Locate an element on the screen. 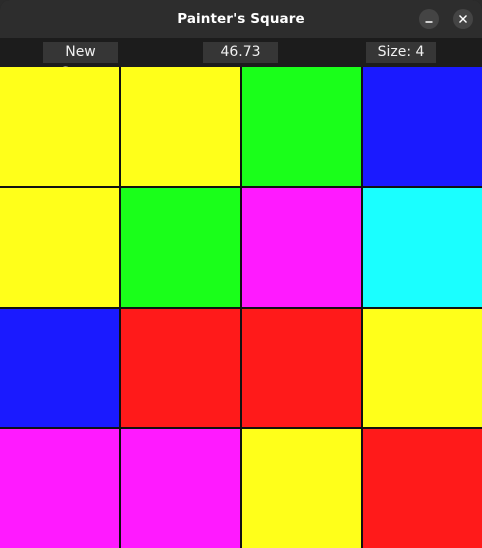  title-bar: Painter's Square is located at coordinates (241, 19).